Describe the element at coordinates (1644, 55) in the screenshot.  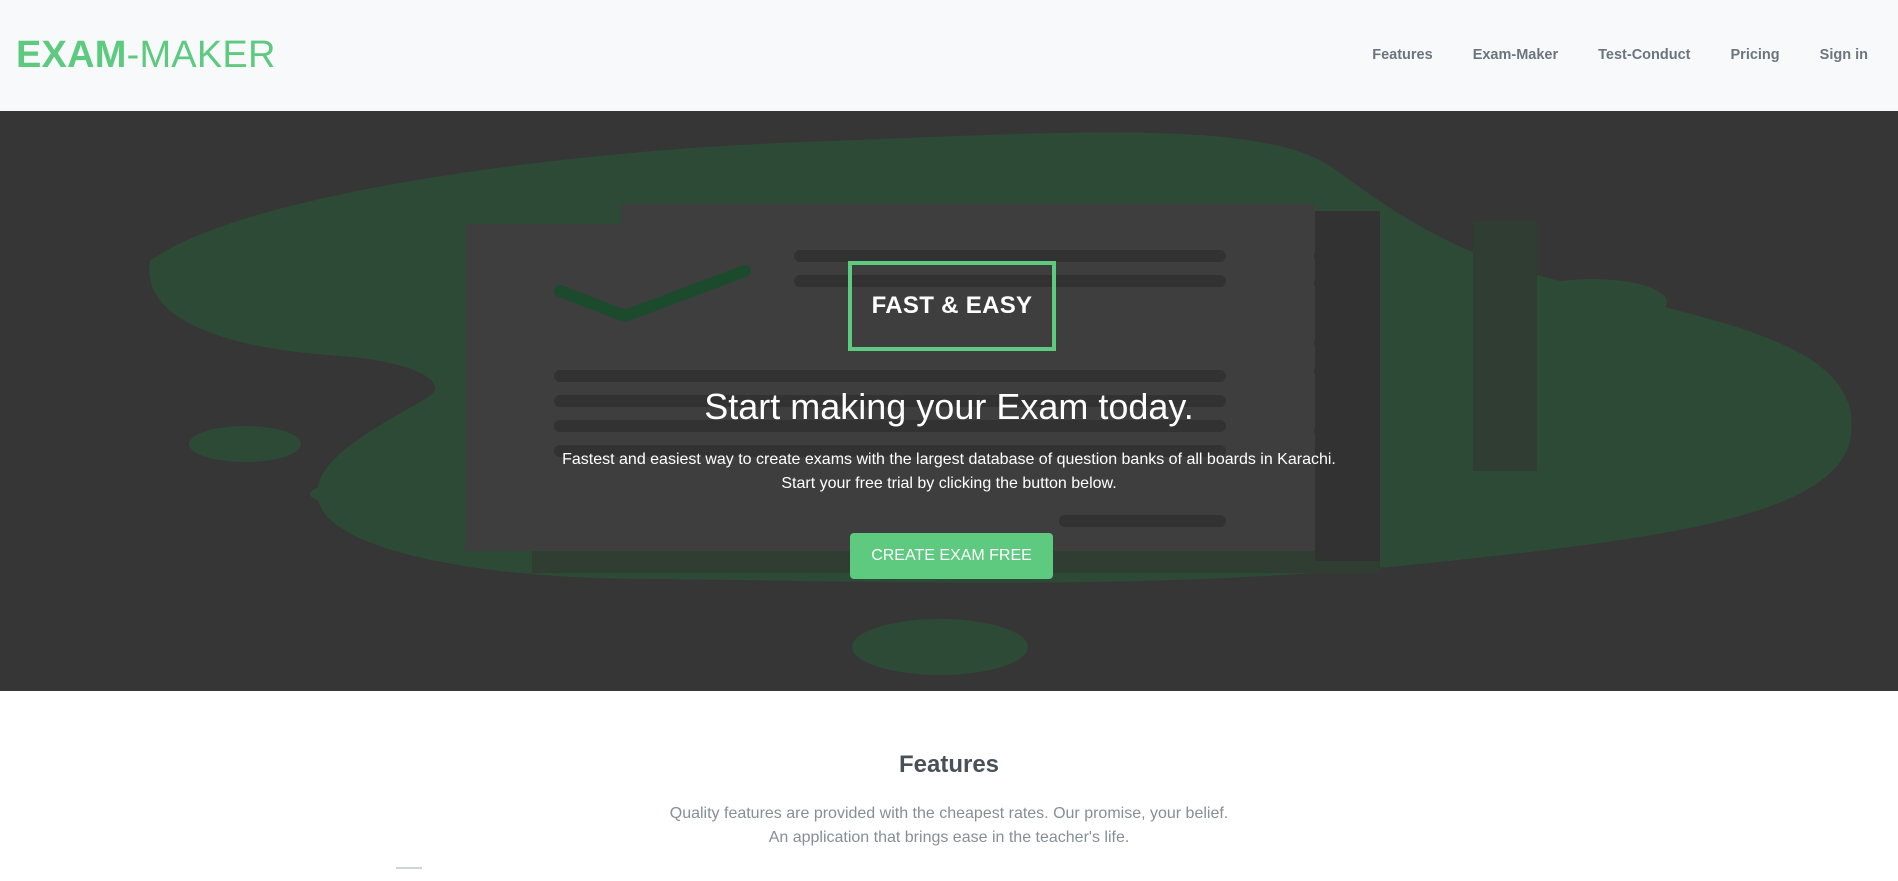
I see `nav-link-test-conduct: Test-Conduct` at that location.